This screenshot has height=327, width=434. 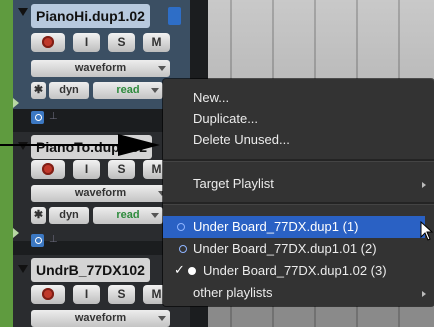 What do you see at coordinates (80, 145) in the screenshot?
I see `callout-arrow-icon` at bounding box center [80, 145].